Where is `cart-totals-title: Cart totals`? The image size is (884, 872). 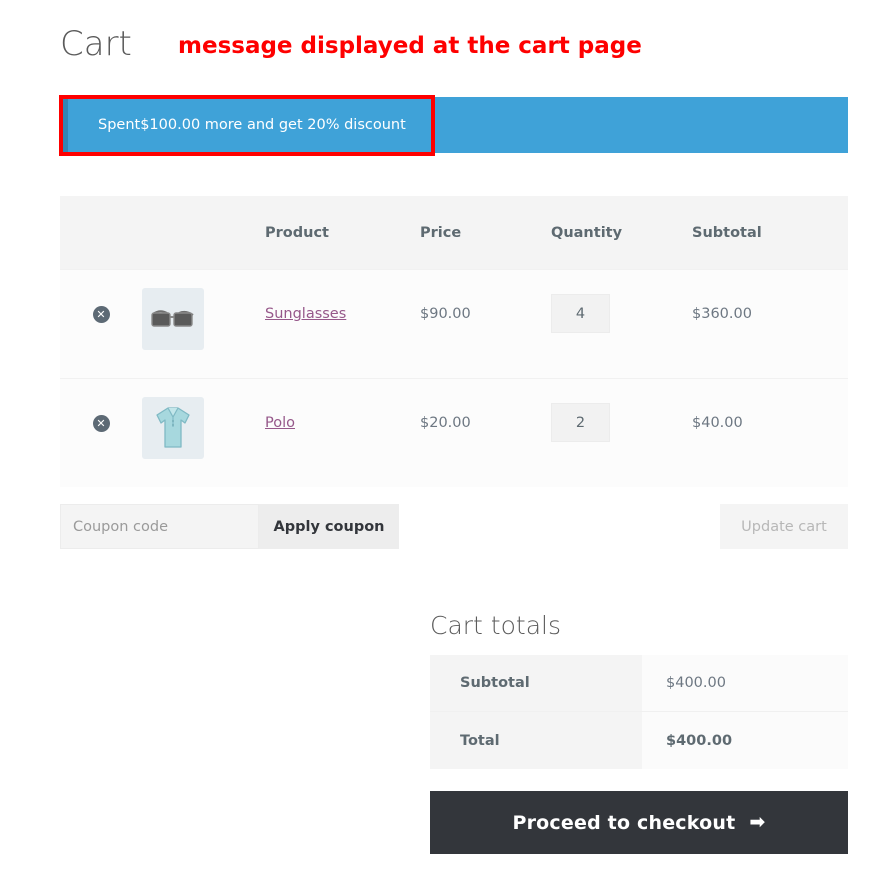 cart-totals-title: Cart totals is located at coordinates (495, 625).